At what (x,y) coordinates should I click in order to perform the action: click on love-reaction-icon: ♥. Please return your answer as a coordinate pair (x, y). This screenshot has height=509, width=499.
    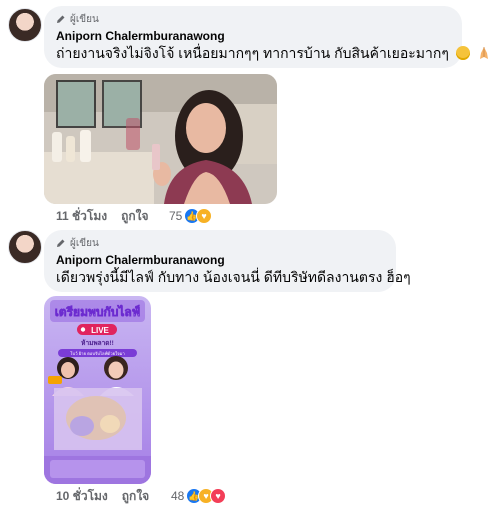
    Looking at the image, I should click on (218, 496).